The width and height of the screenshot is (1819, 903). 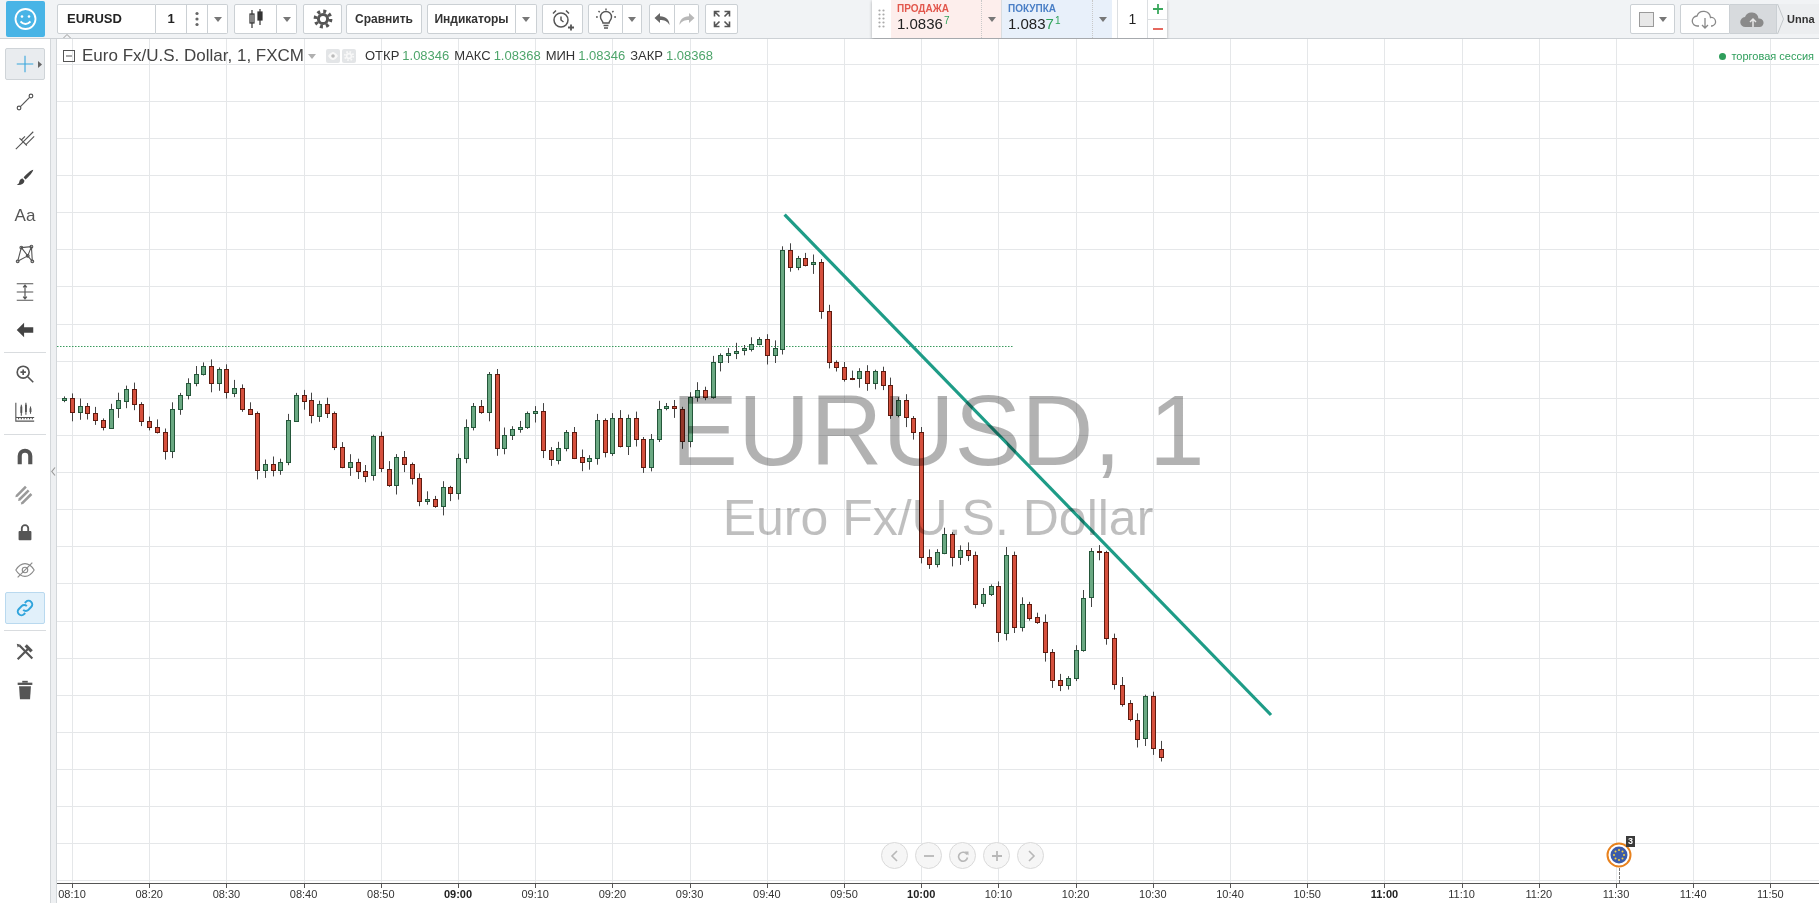 I want to click on vertical-arrows-icon, so click(x=25, y=292).